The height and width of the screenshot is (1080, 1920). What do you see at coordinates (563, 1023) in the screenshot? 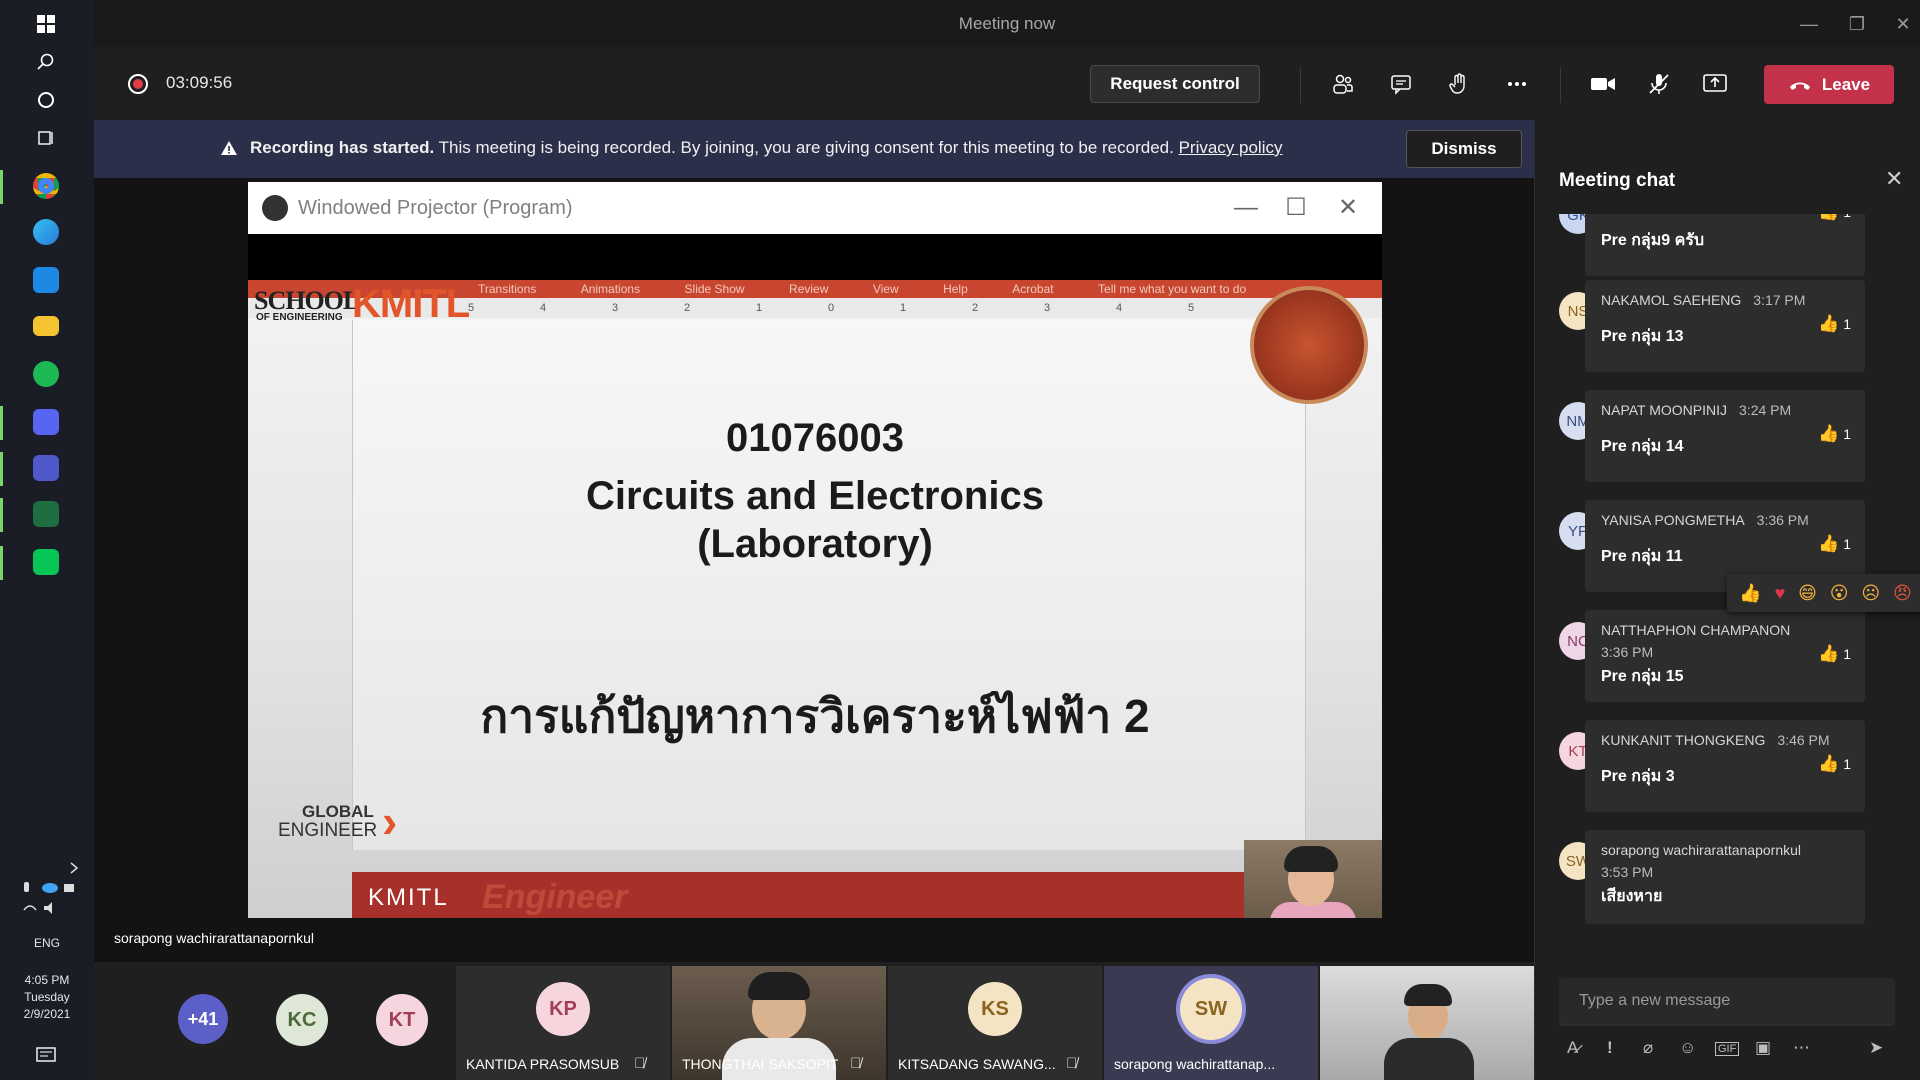
I see `participant-tile-kp: KP KANTIDA PRASOMSUB 🎙̸` at bounding box center [563, 1023].